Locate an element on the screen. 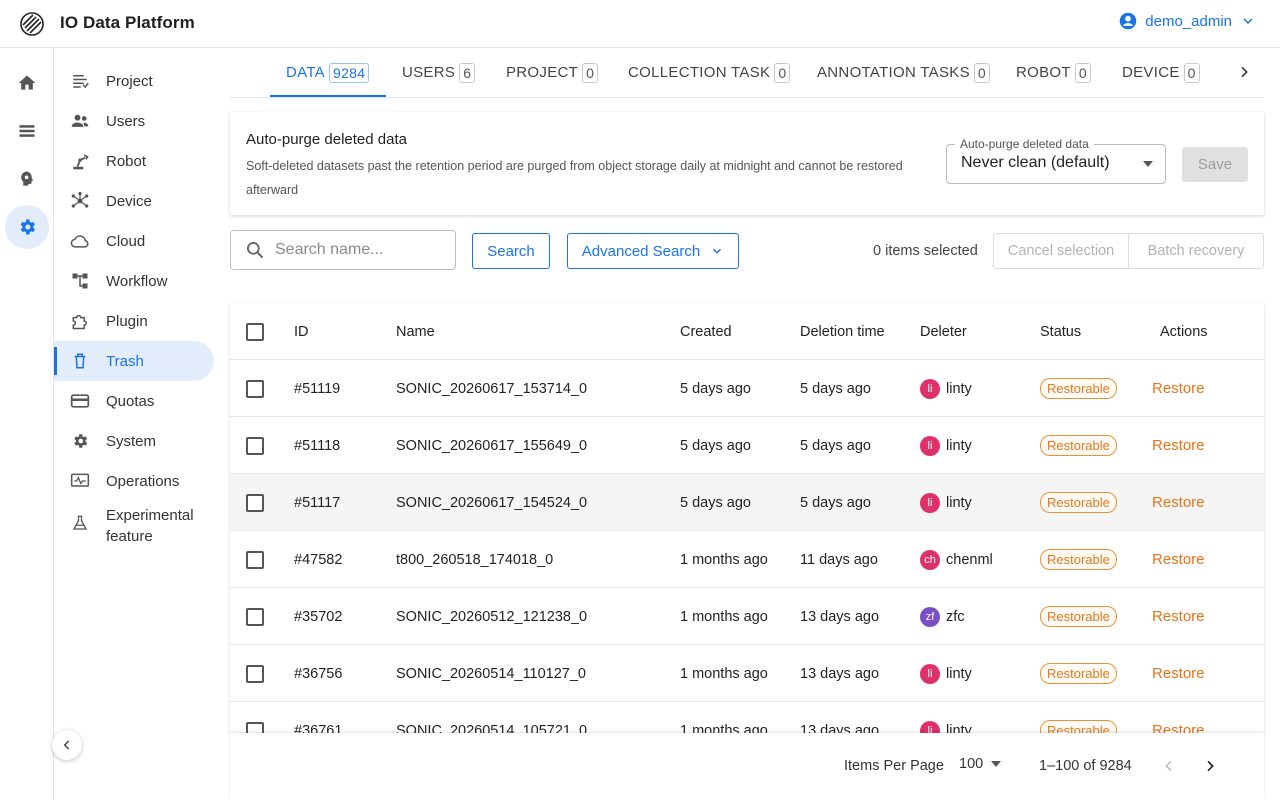 This screenshot has width=1280, height=800. sidebar-item-robot: Robot is located at coordinates (134, 161).